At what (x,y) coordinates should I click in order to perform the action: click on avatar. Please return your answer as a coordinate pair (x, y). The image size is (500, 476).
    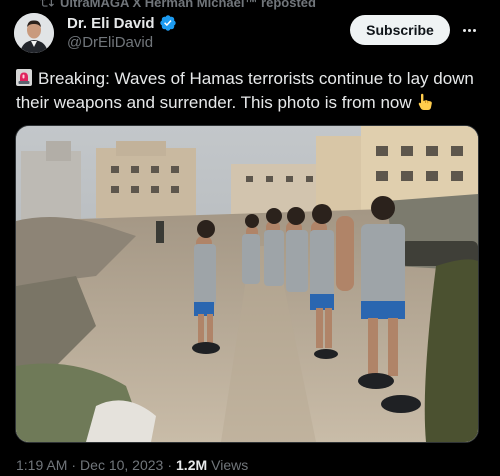
    Looking at the image, I should click on (34, 33).